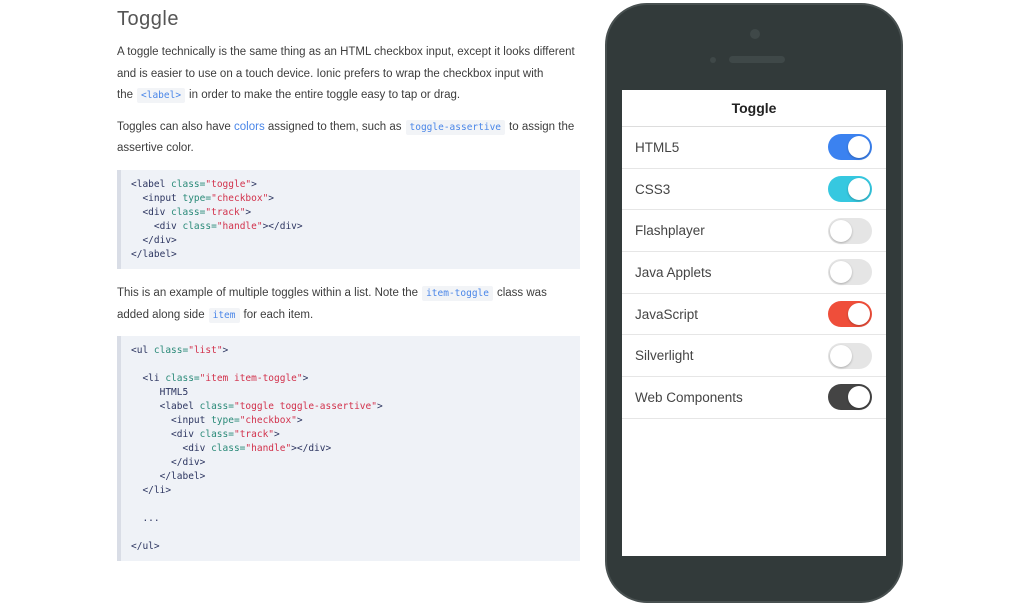  What do you see at coordinates (754, 356) in the screenshot?
I see `list-item-toggle: Silverlight` at bounding box center [754, 356].